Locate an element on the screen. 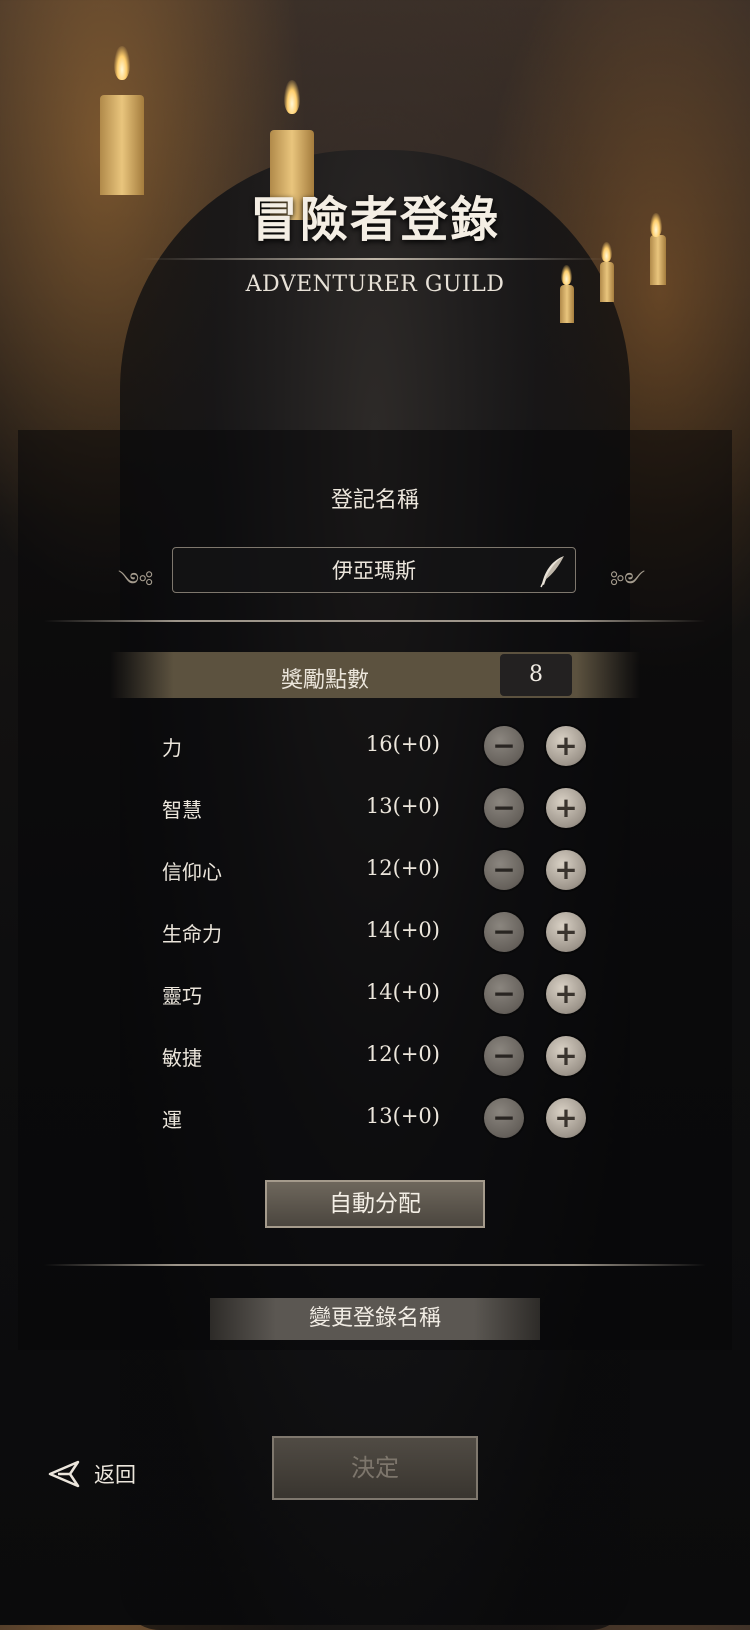 Image resolution: width=750 pixels, height=1630 pixels. luck-decrease-button: − is located at coordinates (504, 1118).